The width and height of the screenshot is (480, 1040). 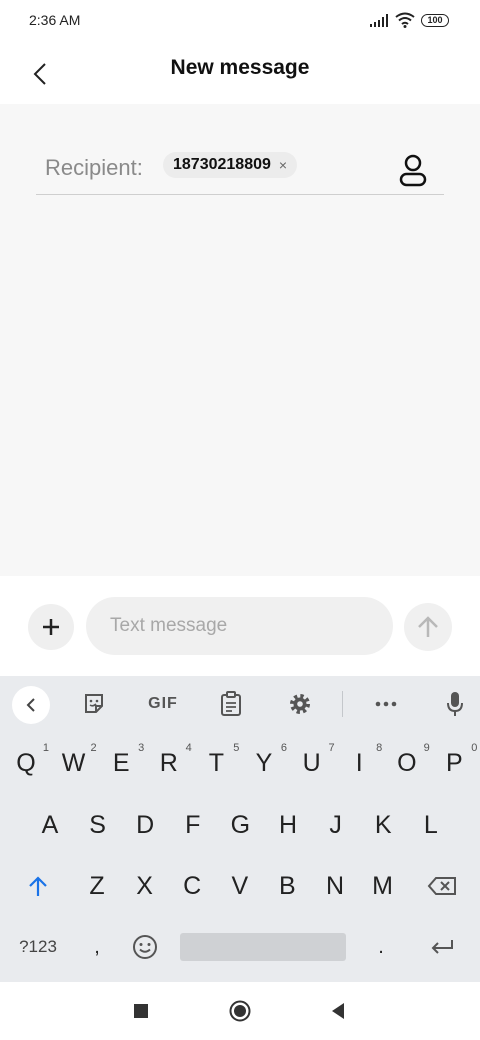 I want to click on key-r: R4, so click(x=169, y=763).